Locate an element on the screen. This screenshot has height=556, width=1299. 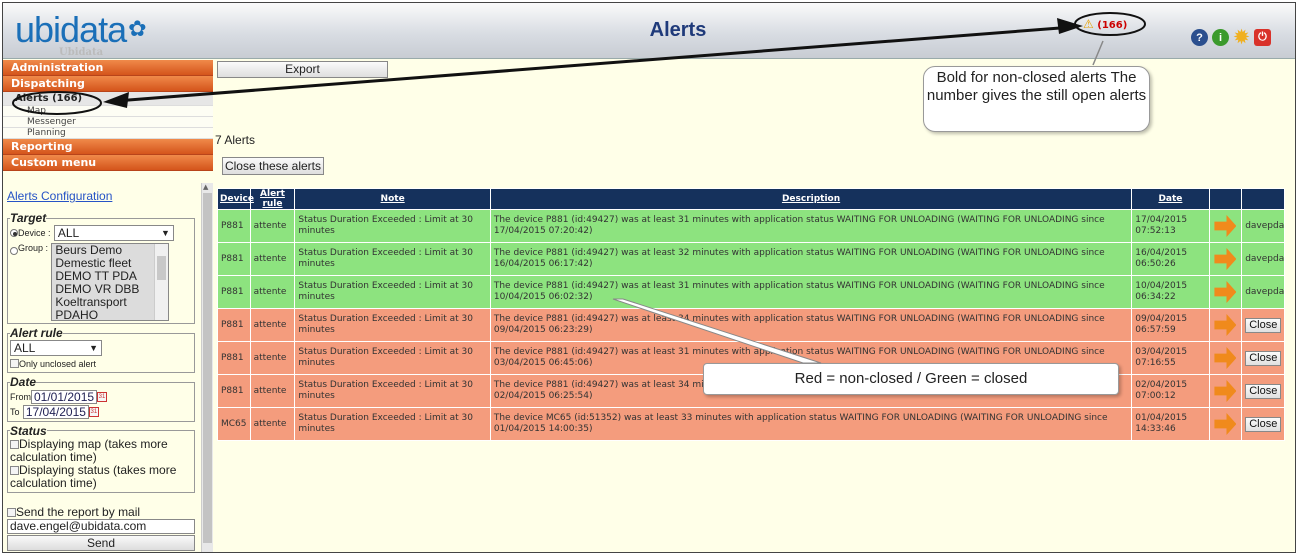
list-item: PDAHO is located at coordinates (110, 315).